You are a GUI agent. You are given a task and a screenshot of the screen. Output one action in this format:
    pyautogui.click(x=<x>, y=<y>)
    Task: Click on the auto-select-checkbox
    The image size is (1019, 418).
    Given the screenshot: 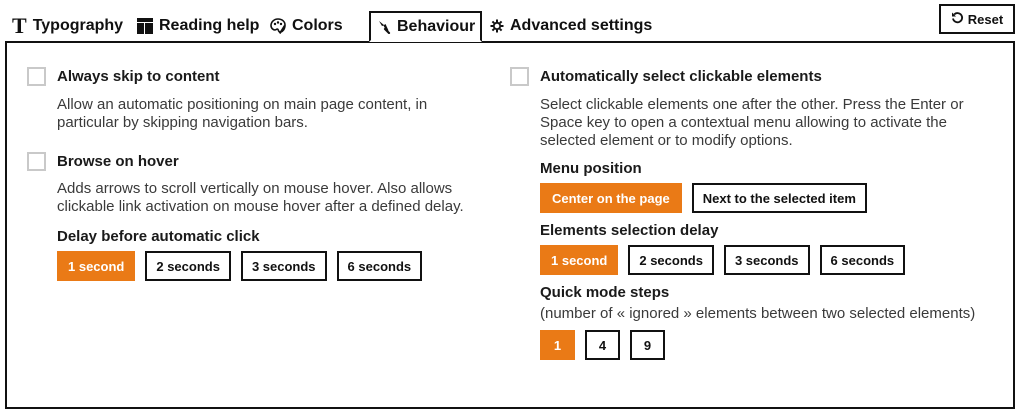 What is the action you would take?
    pyautogui.click(x=519, y=76)
    